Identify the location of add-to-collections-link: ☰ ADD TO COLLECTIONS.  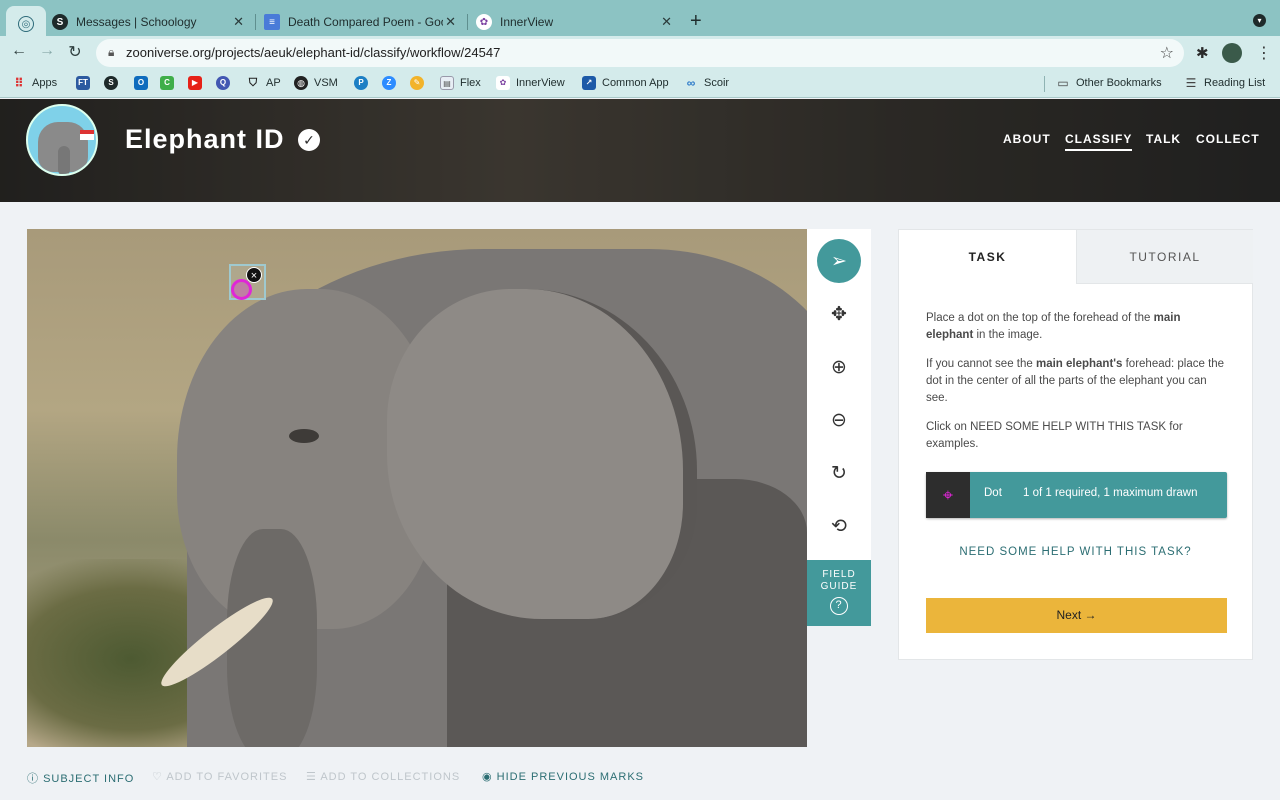
(383, 776).